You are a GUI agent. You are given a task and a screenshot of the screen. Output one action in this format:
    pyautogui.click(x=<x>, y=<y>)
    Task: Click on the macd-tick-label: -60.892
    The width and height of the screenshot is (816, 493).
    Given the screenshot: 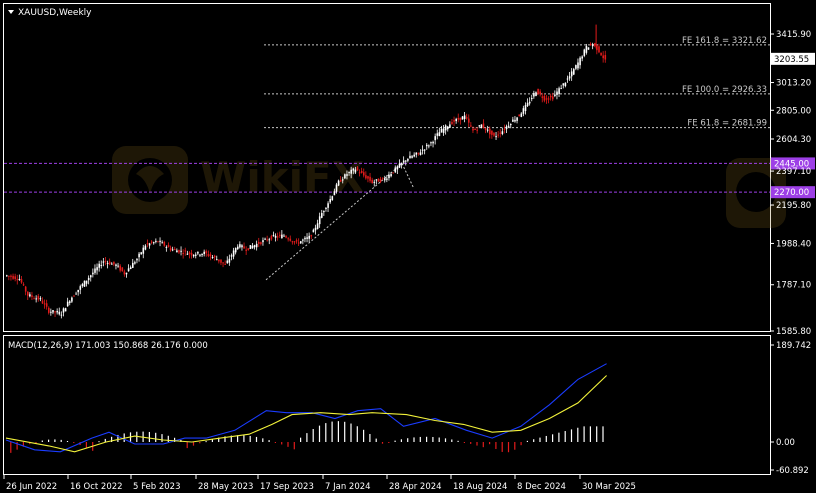 What is the action you would take?
    pyautogui.click(x=792, y=471)
    